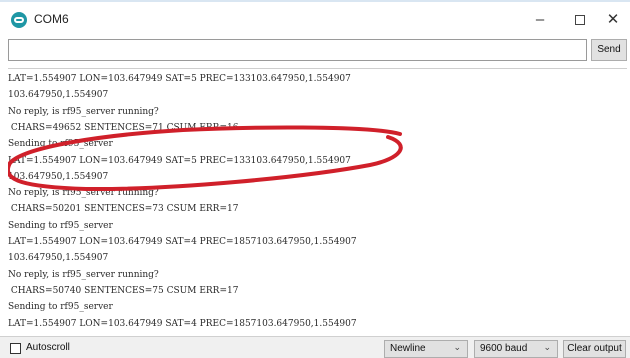 This screenshot has width=630, height=358. What do you see at coordinates (297, 50) in the screenshot?
I see `send-input` at bounding box center [297, 50].